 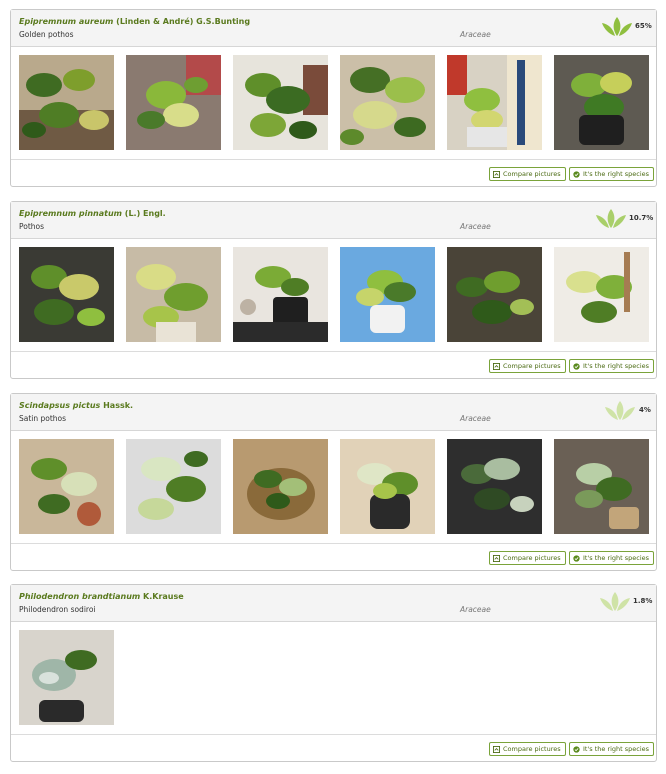 What do you see at coordinates (57, 609) in the screenshot?
I see `common-name: Philodendron sodiroi` at bounding box center [57, 609].